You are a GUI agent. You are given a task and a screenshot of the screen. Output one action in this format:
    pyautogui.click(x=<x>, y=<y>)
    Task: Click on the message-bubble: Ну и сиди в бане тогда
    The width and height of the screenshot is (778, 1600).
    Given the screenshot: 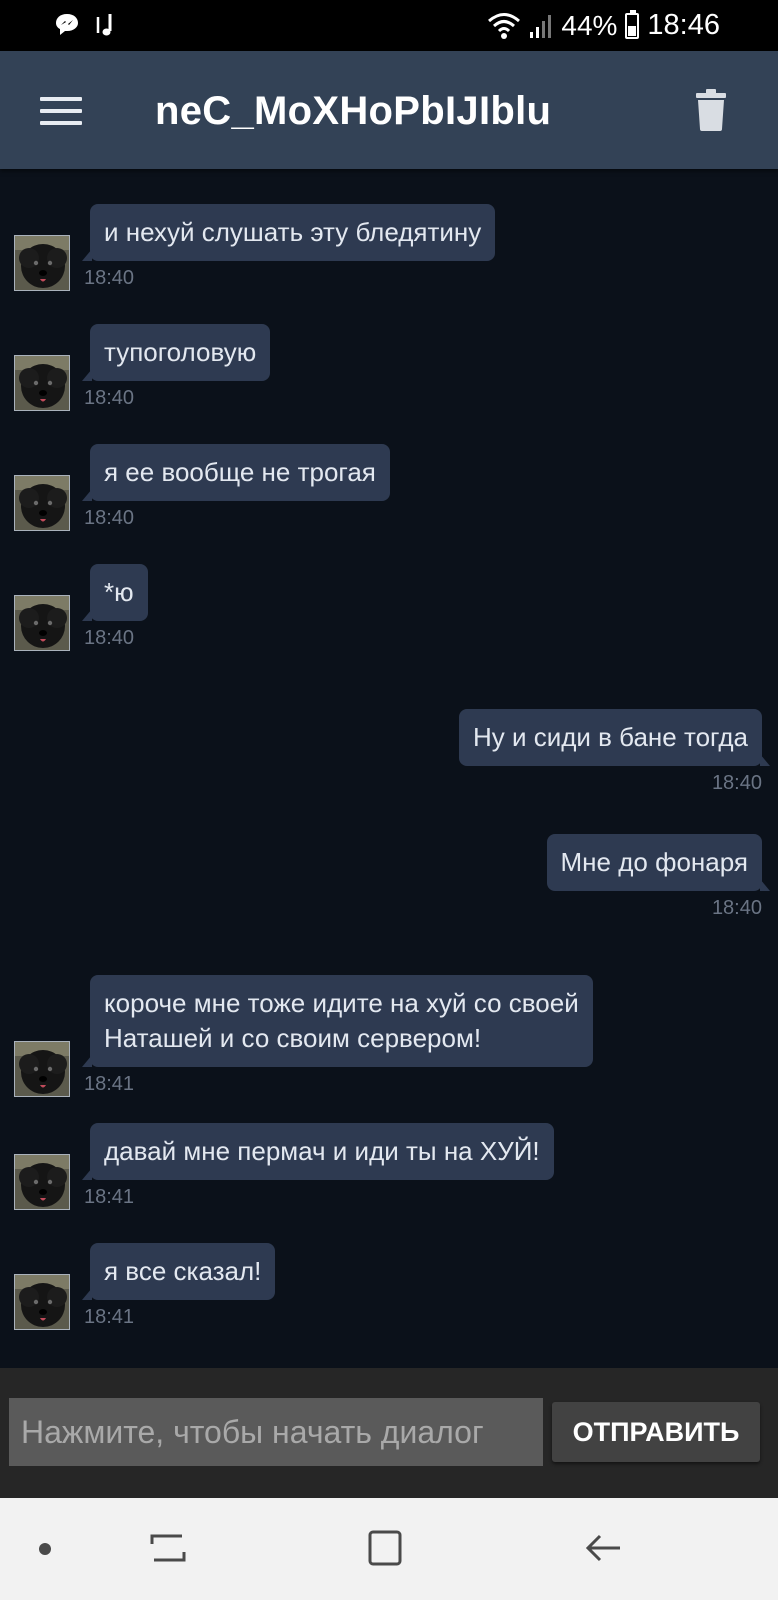 What is the action you would take?
    pyautogui.click(x=614, y=737)
    